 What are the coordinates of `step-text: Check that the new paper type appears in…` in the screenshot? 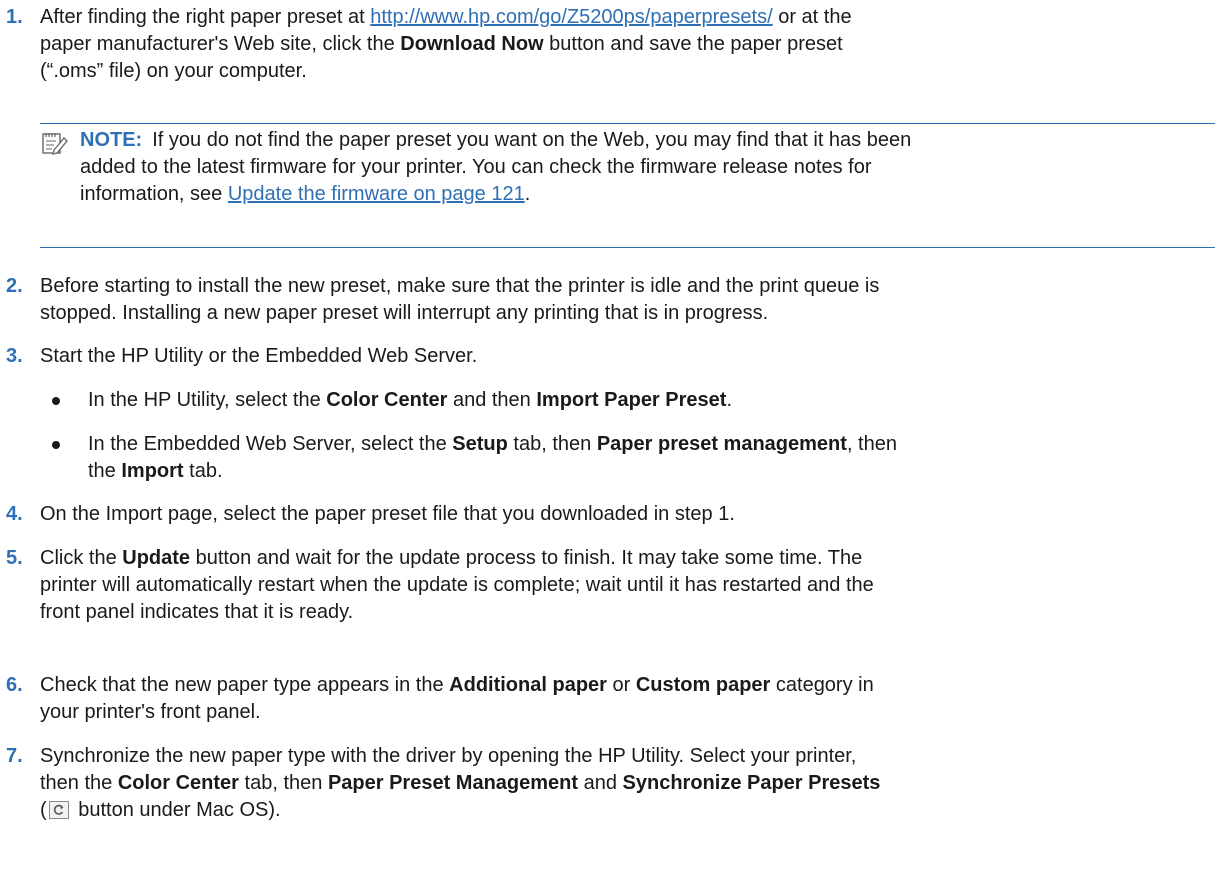 It's located at (457, 698).